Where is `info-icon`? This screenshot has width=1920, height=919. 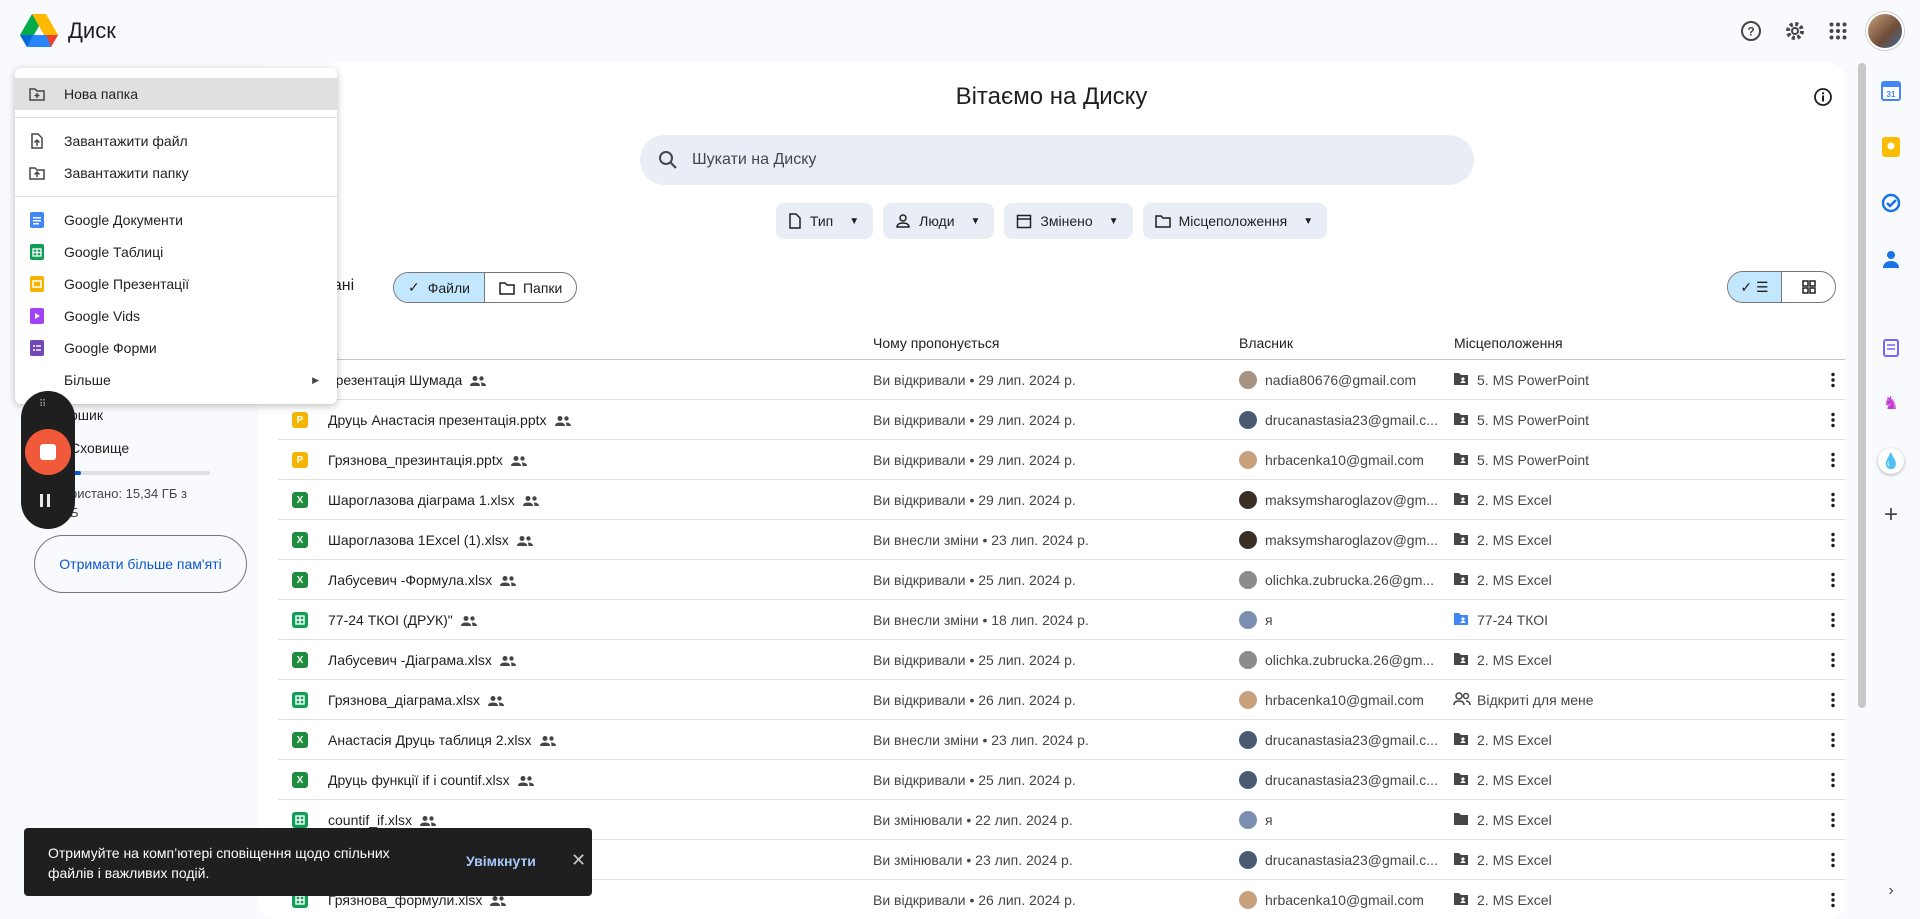
info-icon is located at coordinates (1823, 99).